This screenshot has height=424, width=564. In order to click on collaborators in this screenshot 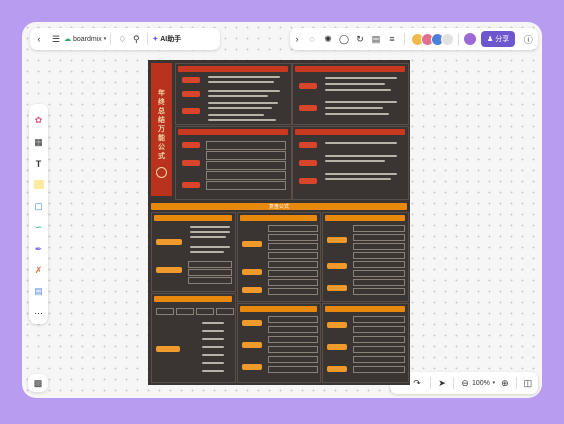, I will do `click(432, 39)`.